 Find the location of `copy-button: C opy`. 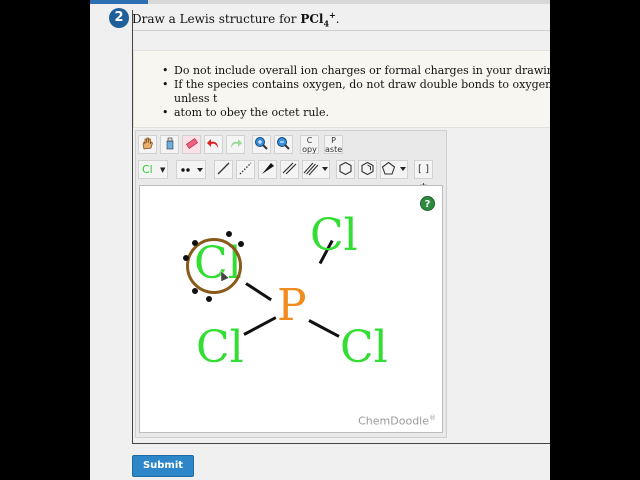

copy-button: C opy is located at coordinates (309, 144).